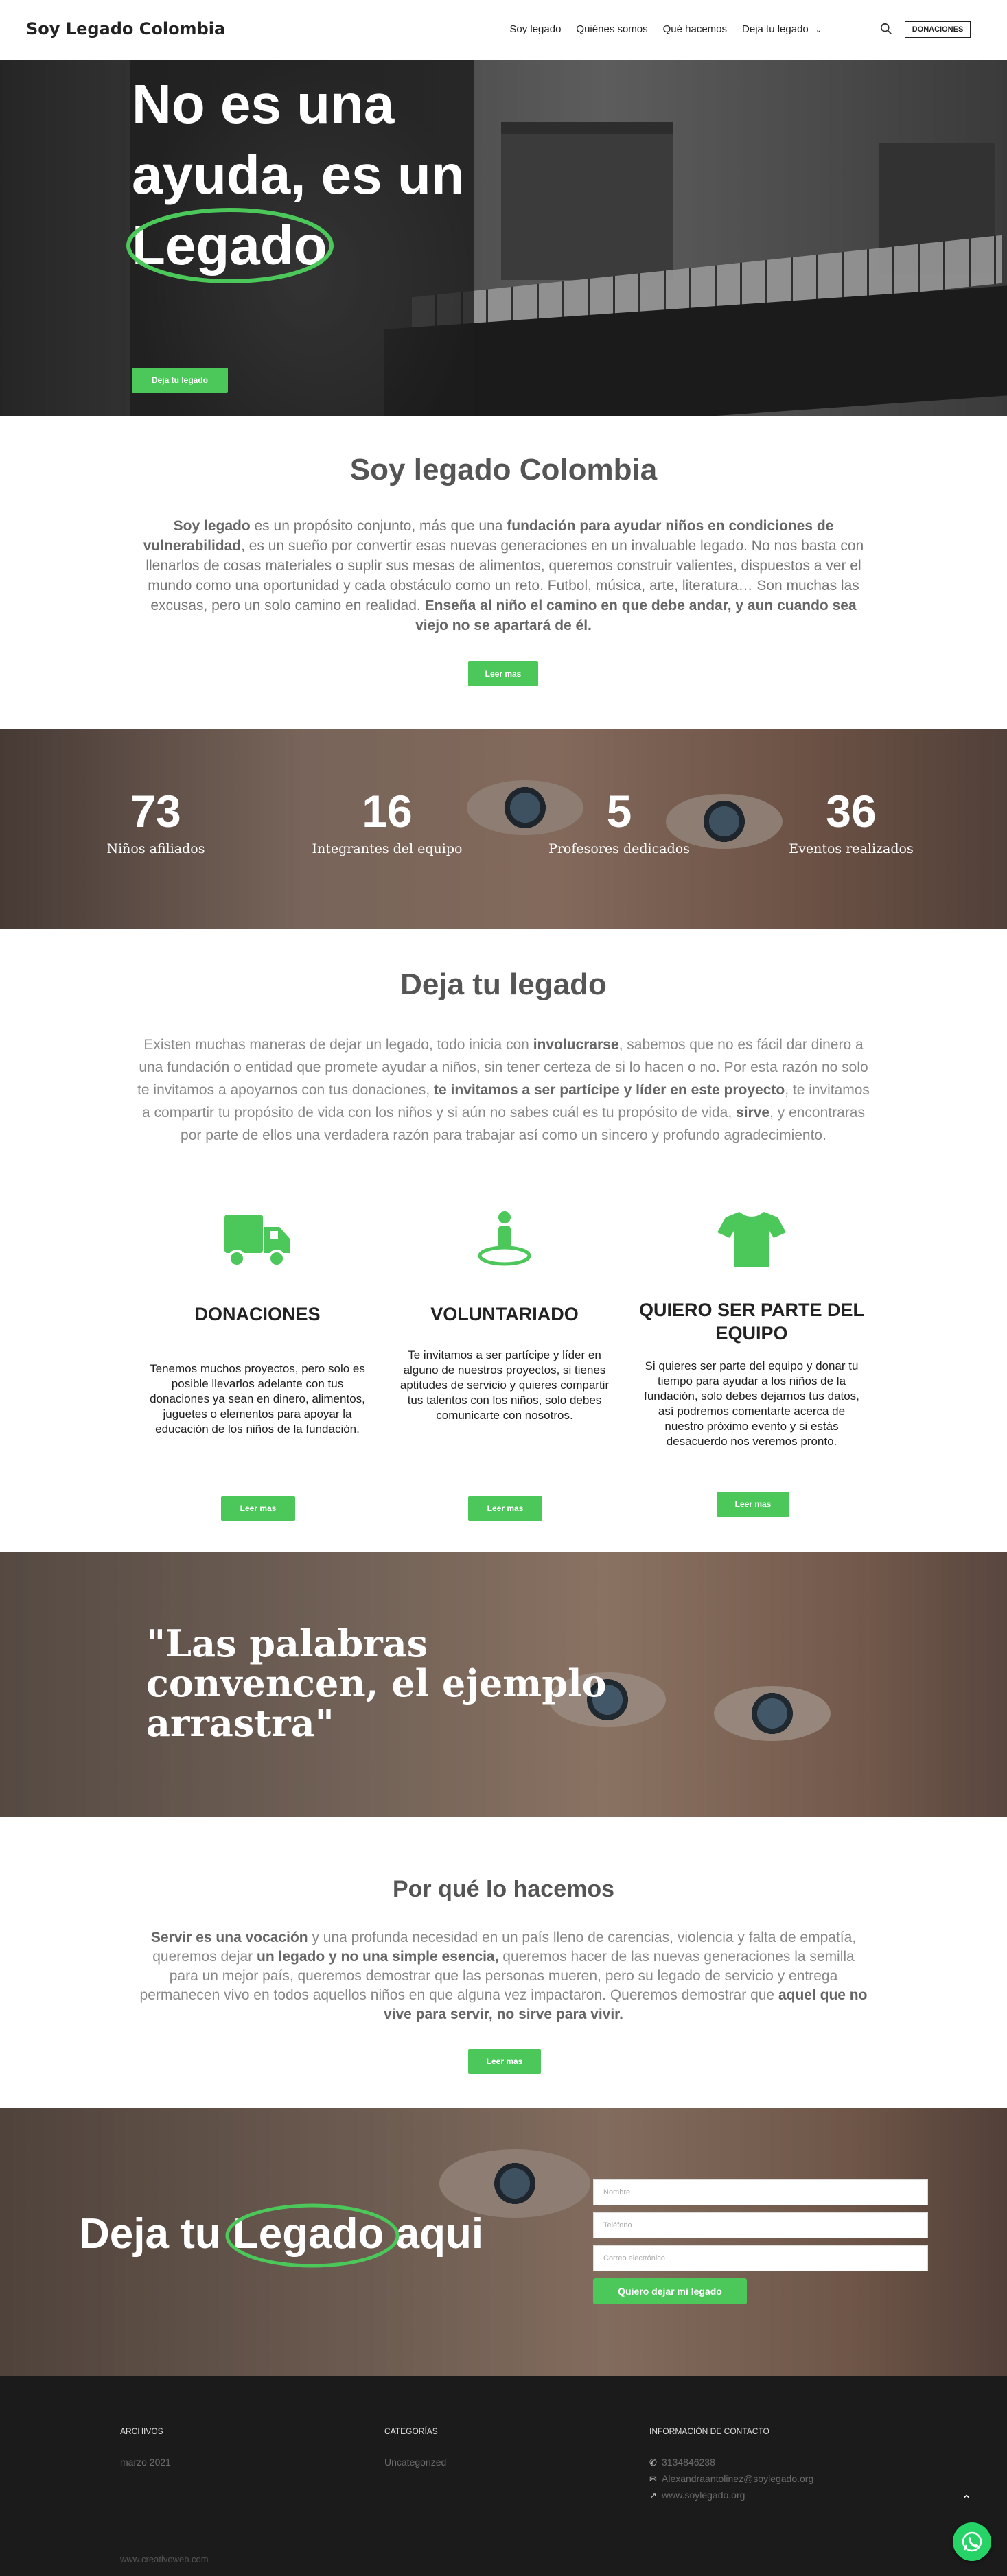 This screenshot has width=1007, height=2576. I want to click on search-icon, so click(886, 29).